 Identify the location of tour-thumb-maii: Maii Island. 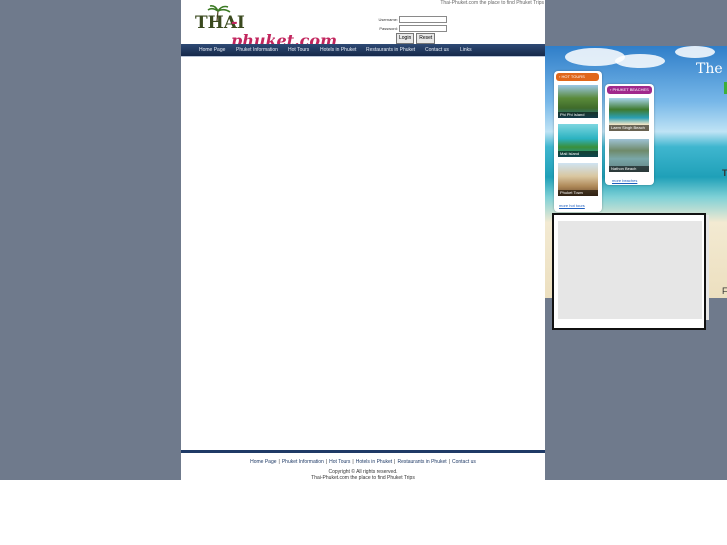
(578, 140).